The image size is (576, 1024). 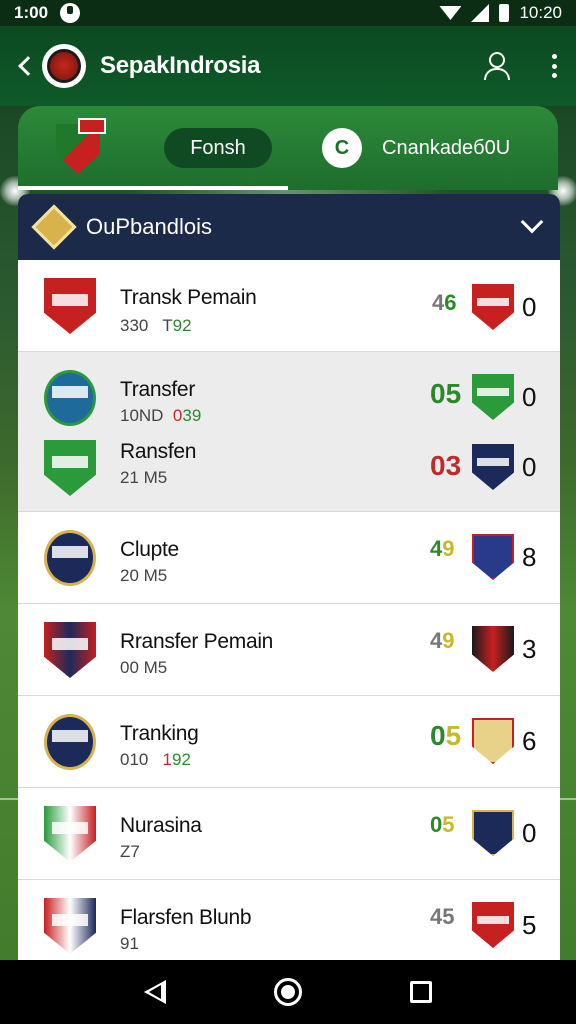 What do you see at coordinates (153, 188) in the screenshot?
I see `tab-indicator` at bounding box center [153, 188].